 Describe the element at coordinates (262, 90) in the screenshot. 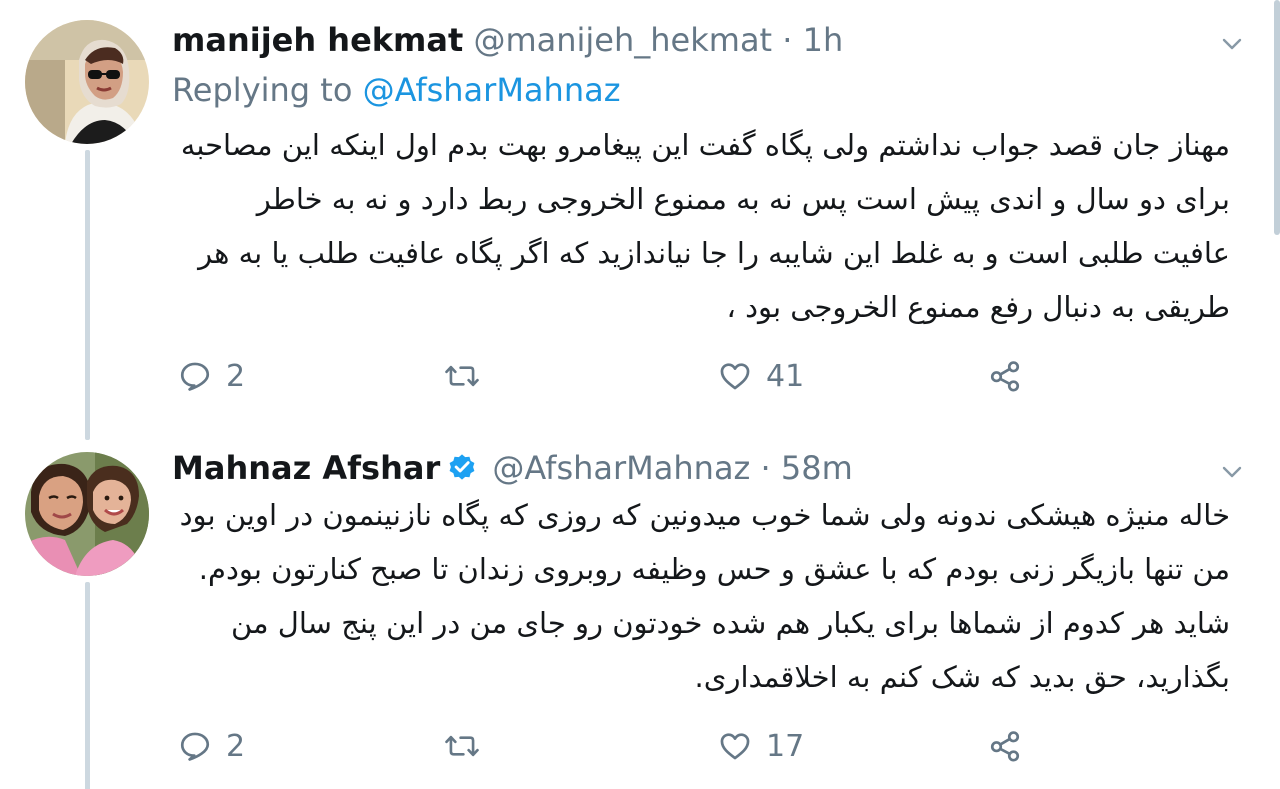

I see `replying-to-label: Replying to` at that location.